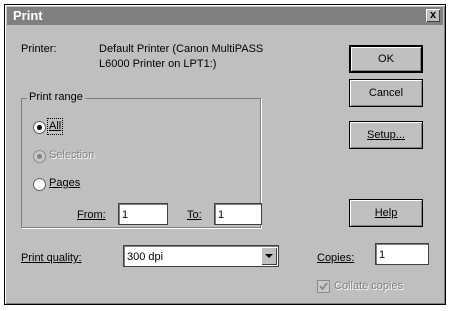  I want to click on radio-all, so click(39, 127).